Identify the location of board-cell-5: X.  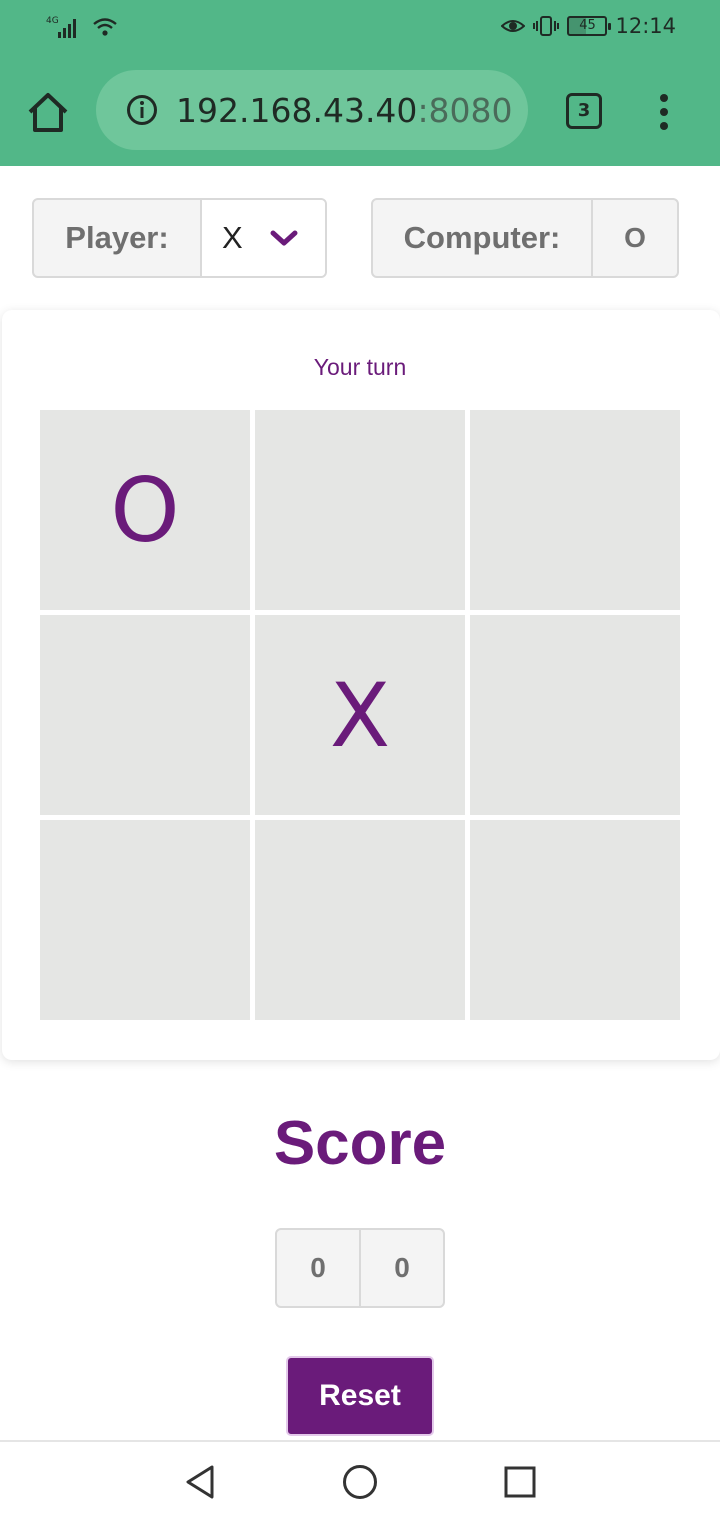
(360, 715).